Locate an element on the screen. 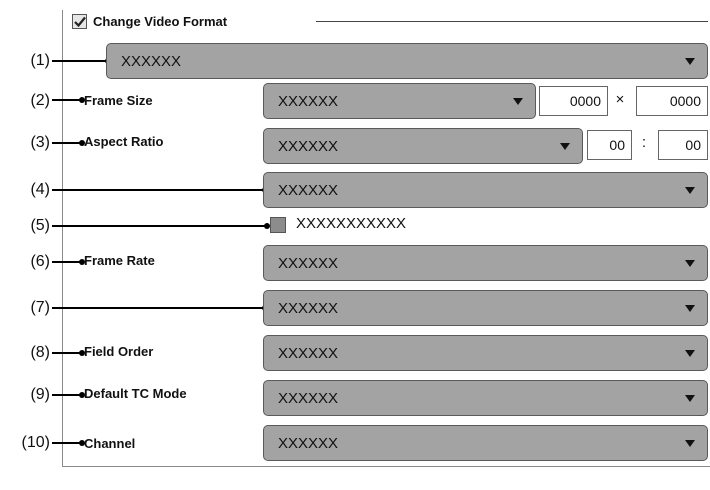 This screenshot has width=710, height=490. callout-7: (7) is located at coordinates (40, 307).